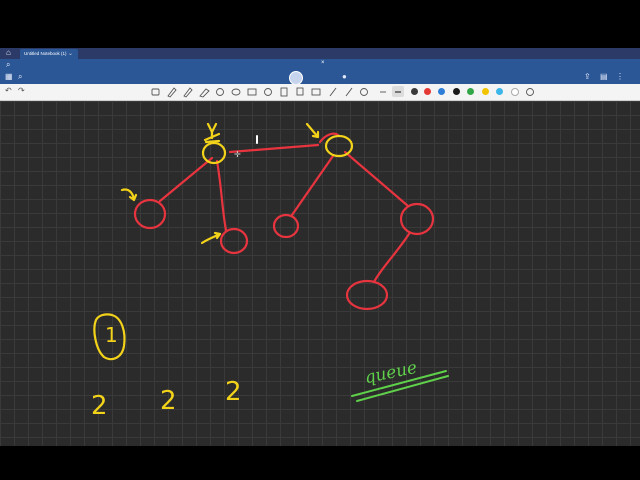 The image size is (640, 480). I want to click on tree-node-left, so click(150, 214).